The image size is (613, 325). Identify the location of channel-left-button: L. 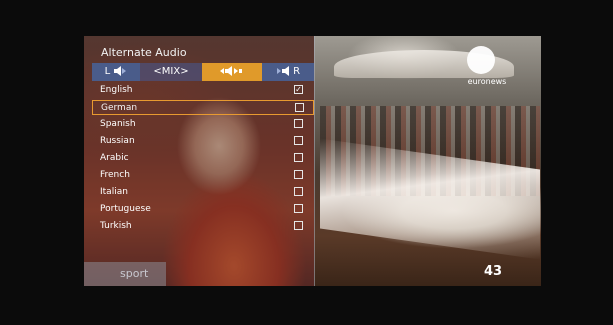
(116, 72).